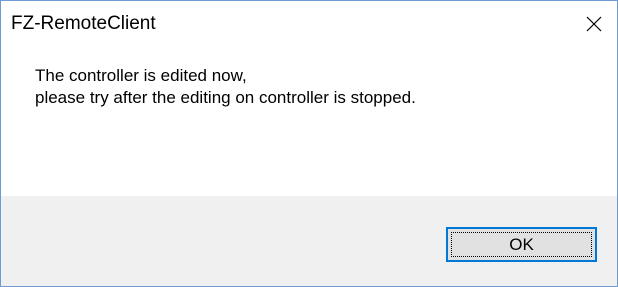 This screenshot has width=618, height=287. Describe the element at coordinates (83, 23) in the screenshot. I see `window-title: FZ-RemoteClient` at that location.